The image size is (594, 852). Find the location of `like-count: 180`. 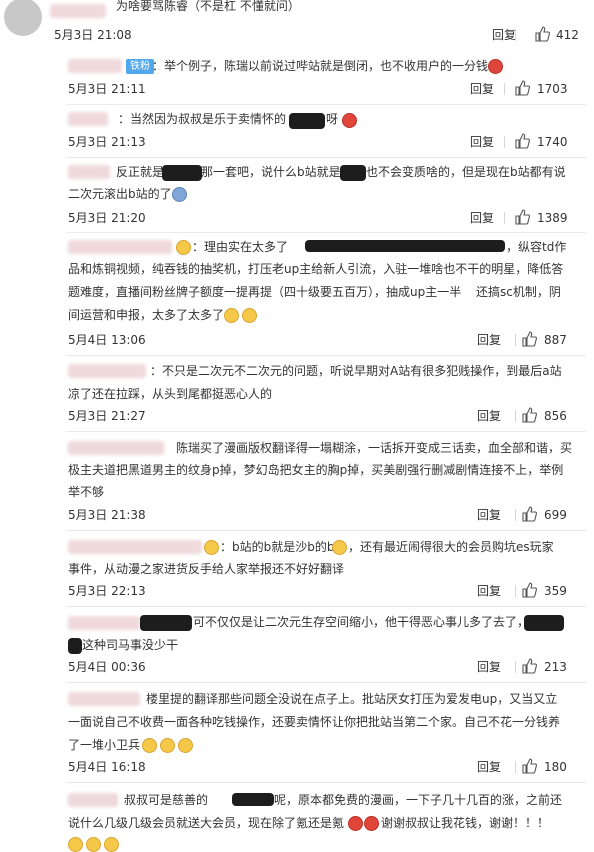

like-count: 180 is located at coordinates (555, 767).